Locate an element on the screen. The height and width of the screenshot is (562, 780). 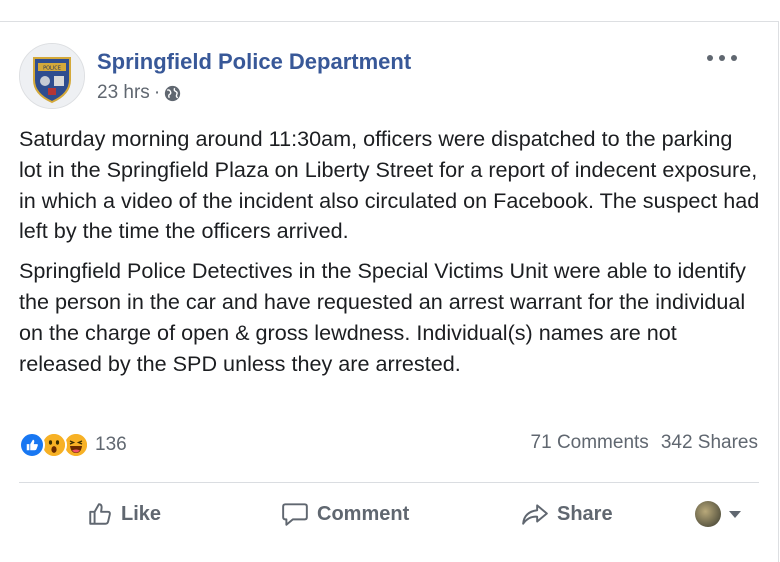
post-stats: 136 71 Comments 342 Shares is located at coordinates (388, 445).